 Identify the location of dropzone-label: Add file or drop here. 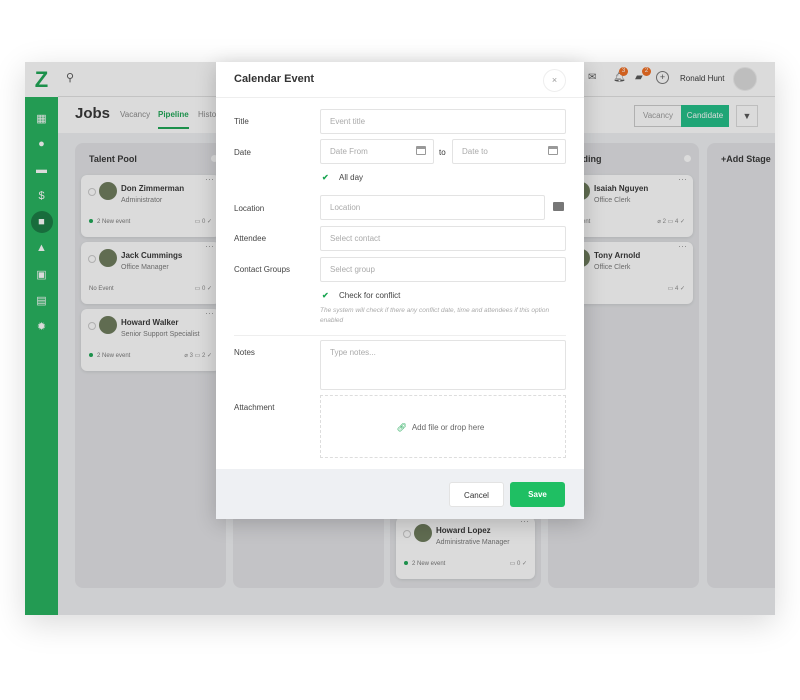
(448, 427).